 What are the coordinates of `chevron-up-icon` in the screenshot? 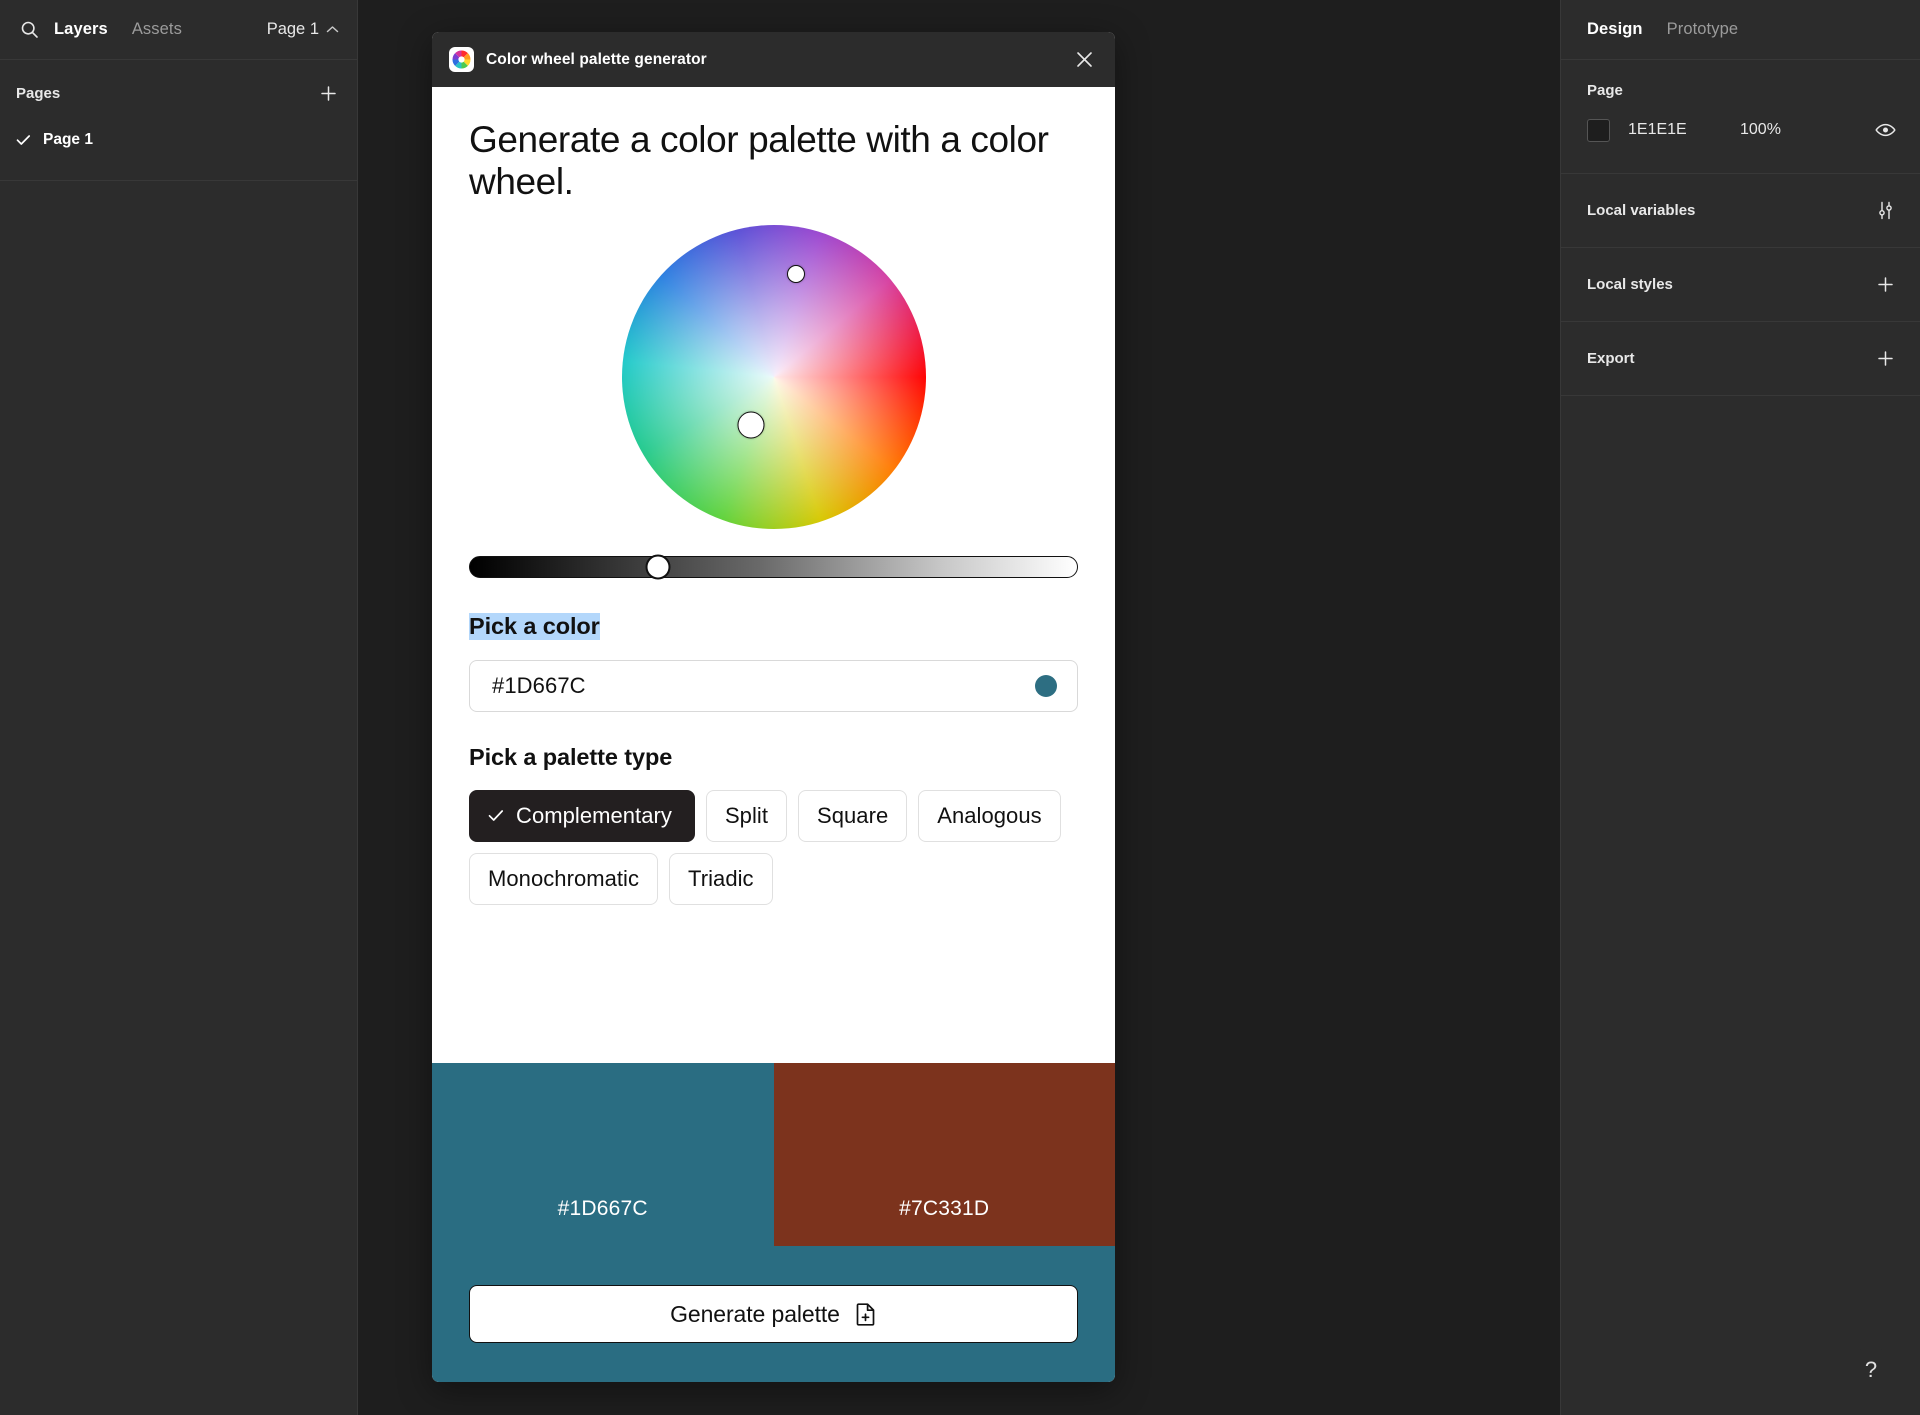 It's located at (332, 29).